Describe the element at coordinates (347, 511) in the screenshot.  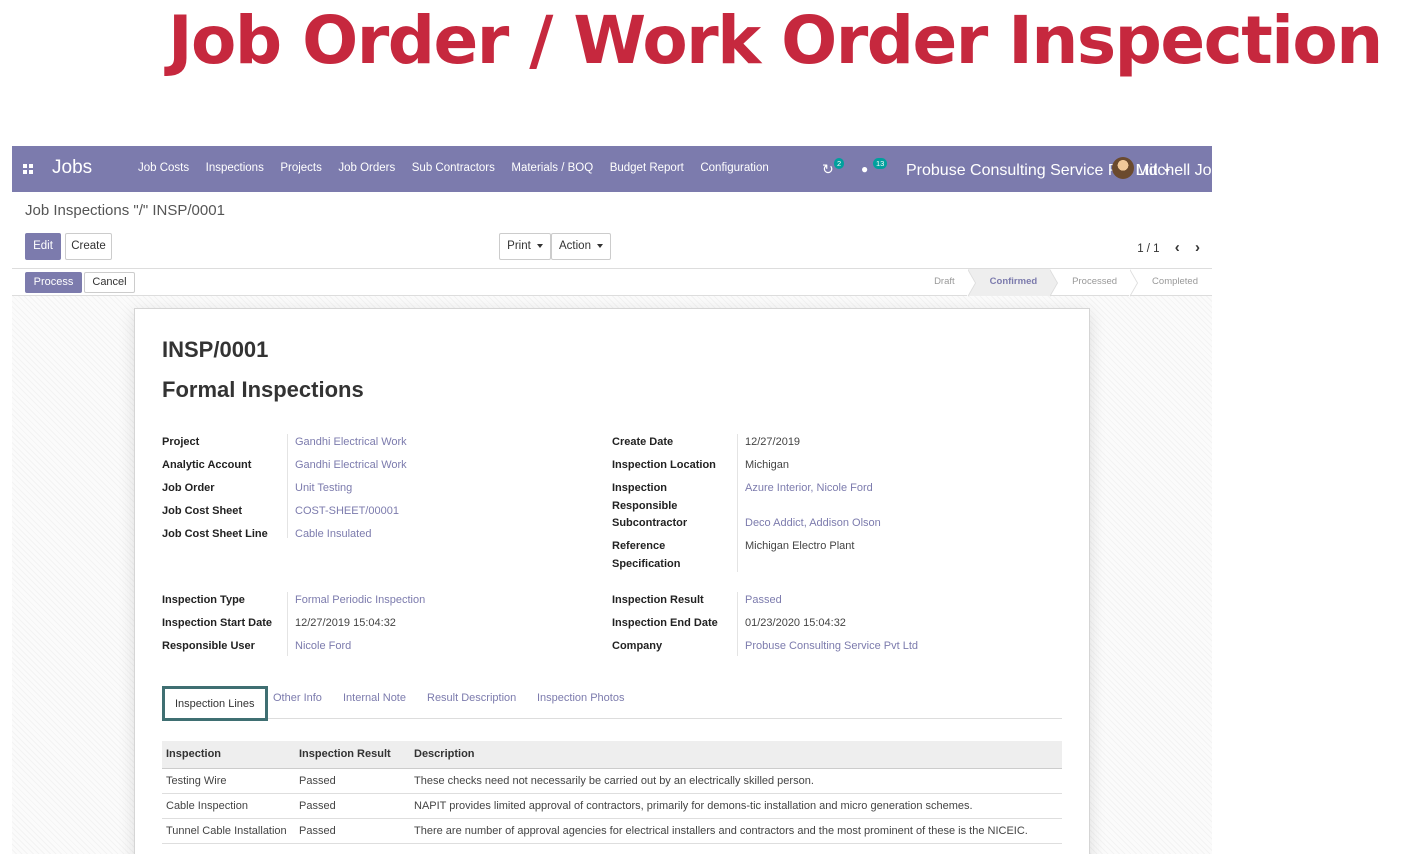
I see `job-cost-sheet-value: COST-SHEET/00001` at that location.